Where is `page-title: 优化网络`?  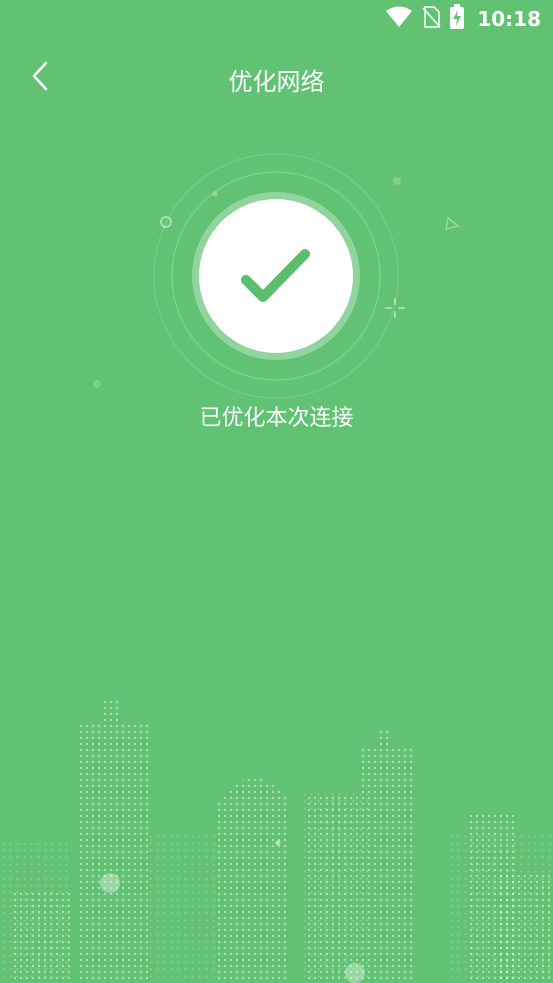 page-title: 优化网络 is located at coordinates (276, 82).